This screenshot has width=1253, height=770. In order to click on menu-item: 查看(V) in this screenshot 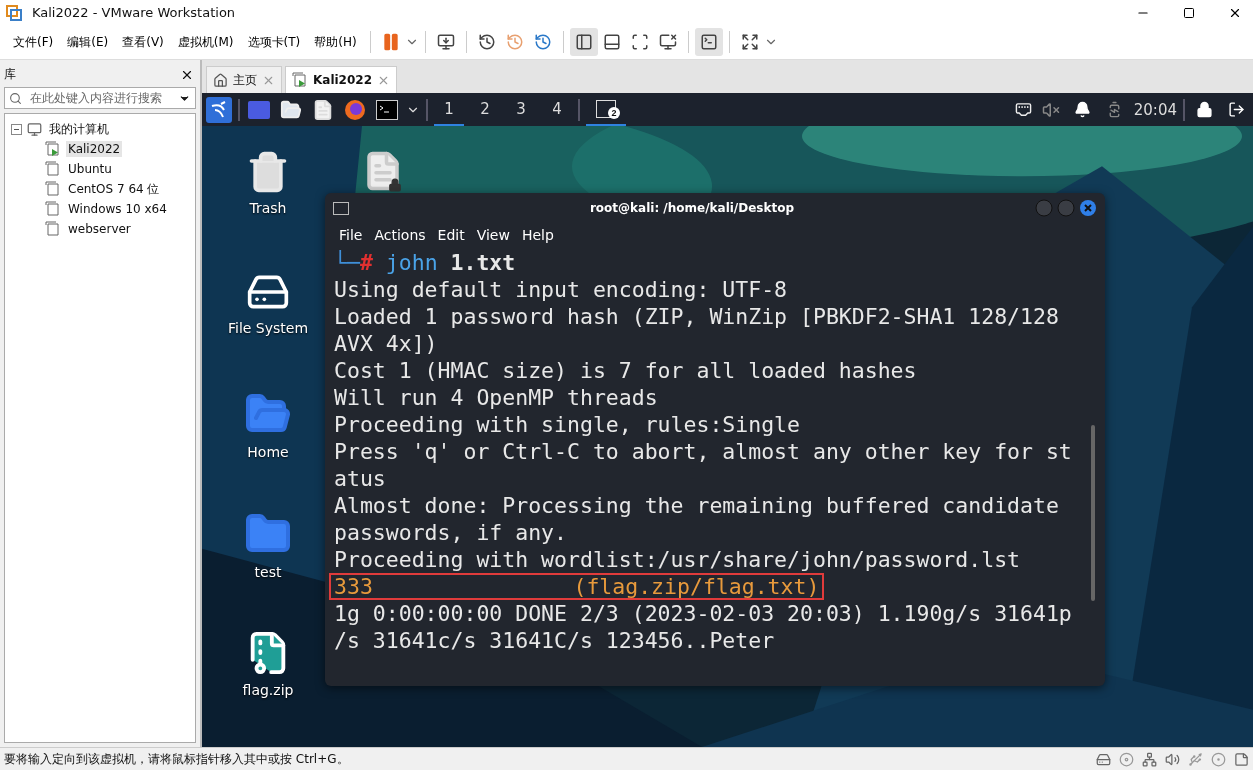, I will do `click(143, 42)`.